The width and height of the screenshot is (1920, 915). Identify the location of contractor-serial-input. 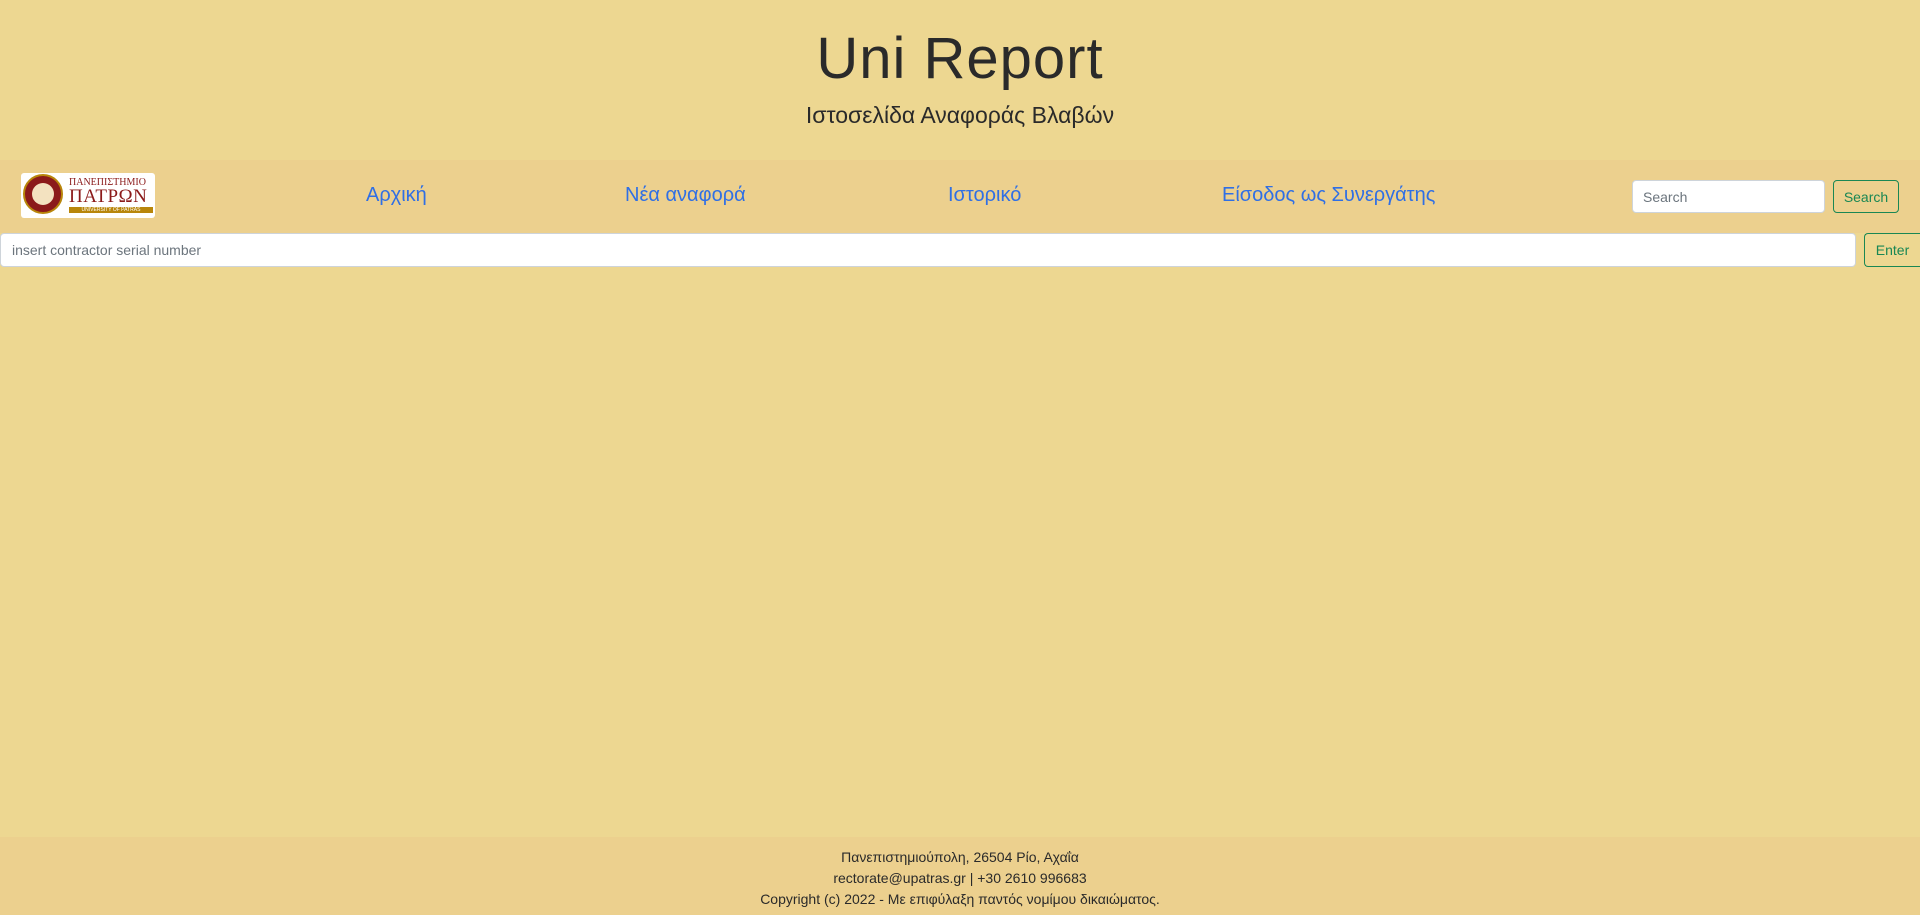
(928, 250).